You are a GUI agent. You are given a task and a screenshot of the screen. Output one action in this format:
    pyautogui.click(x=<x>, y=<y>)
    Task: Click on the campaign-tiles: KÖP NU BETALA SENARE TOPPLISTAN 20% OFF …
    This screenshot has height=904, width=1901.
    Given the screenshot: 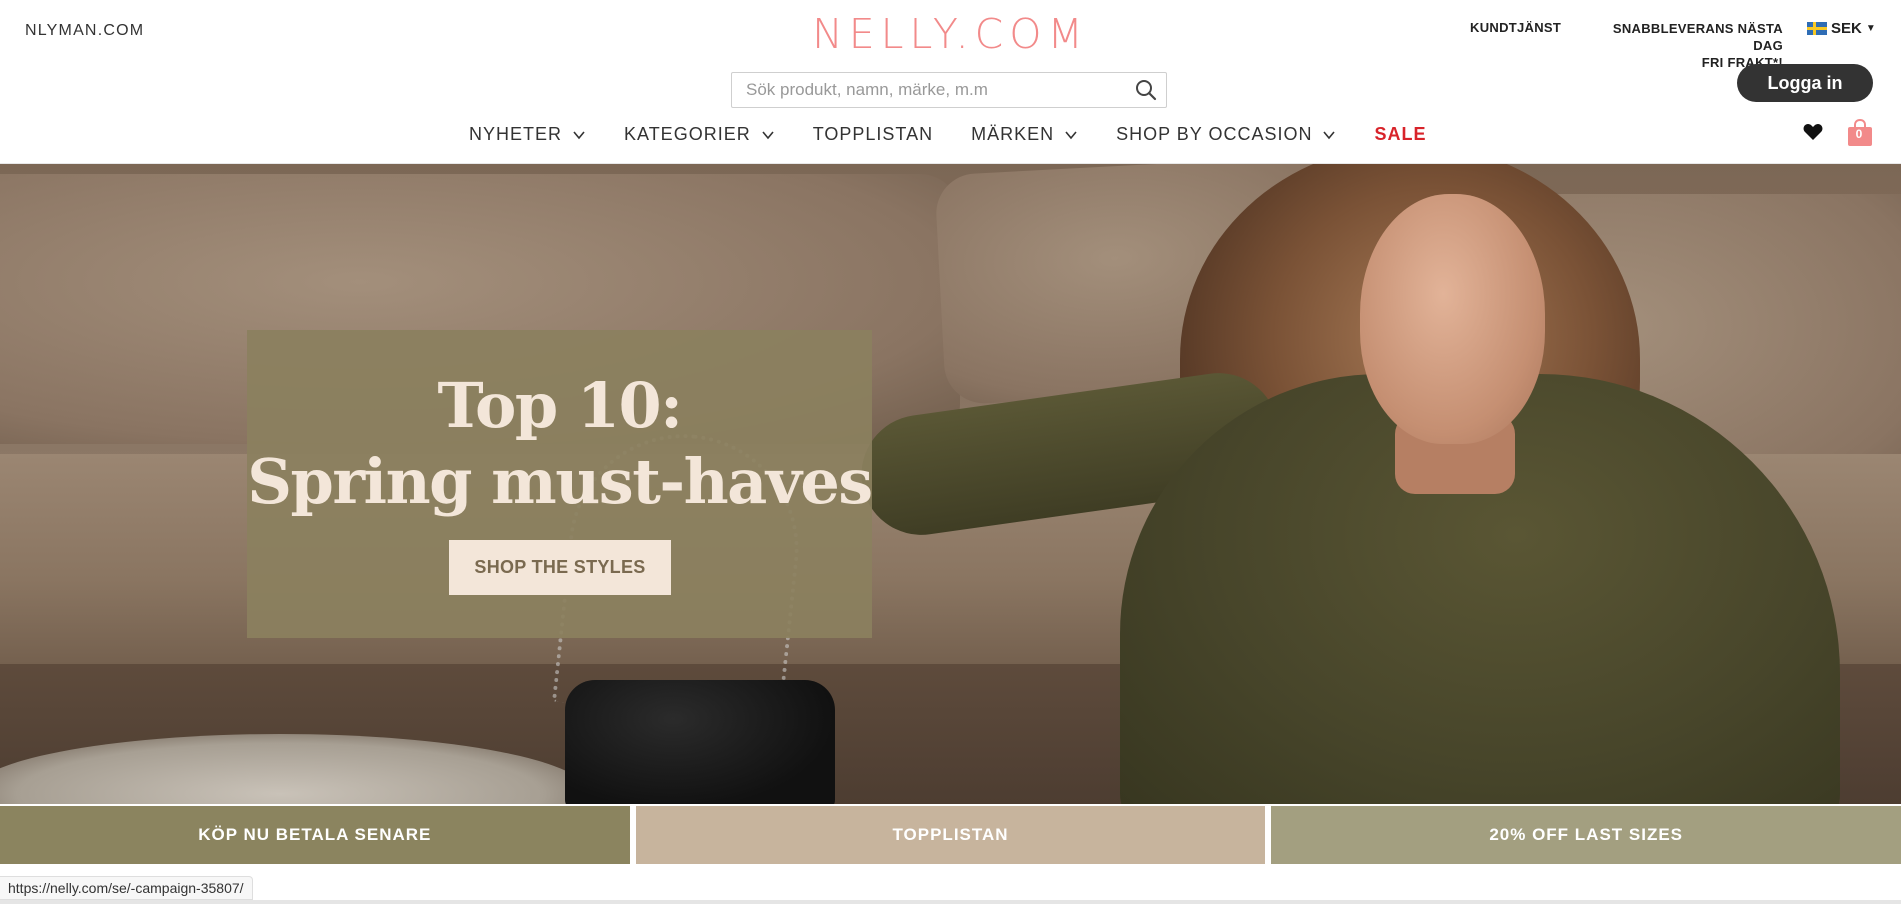 What is the action you would take?
    pyautogui.click(x=950, y=835)
    